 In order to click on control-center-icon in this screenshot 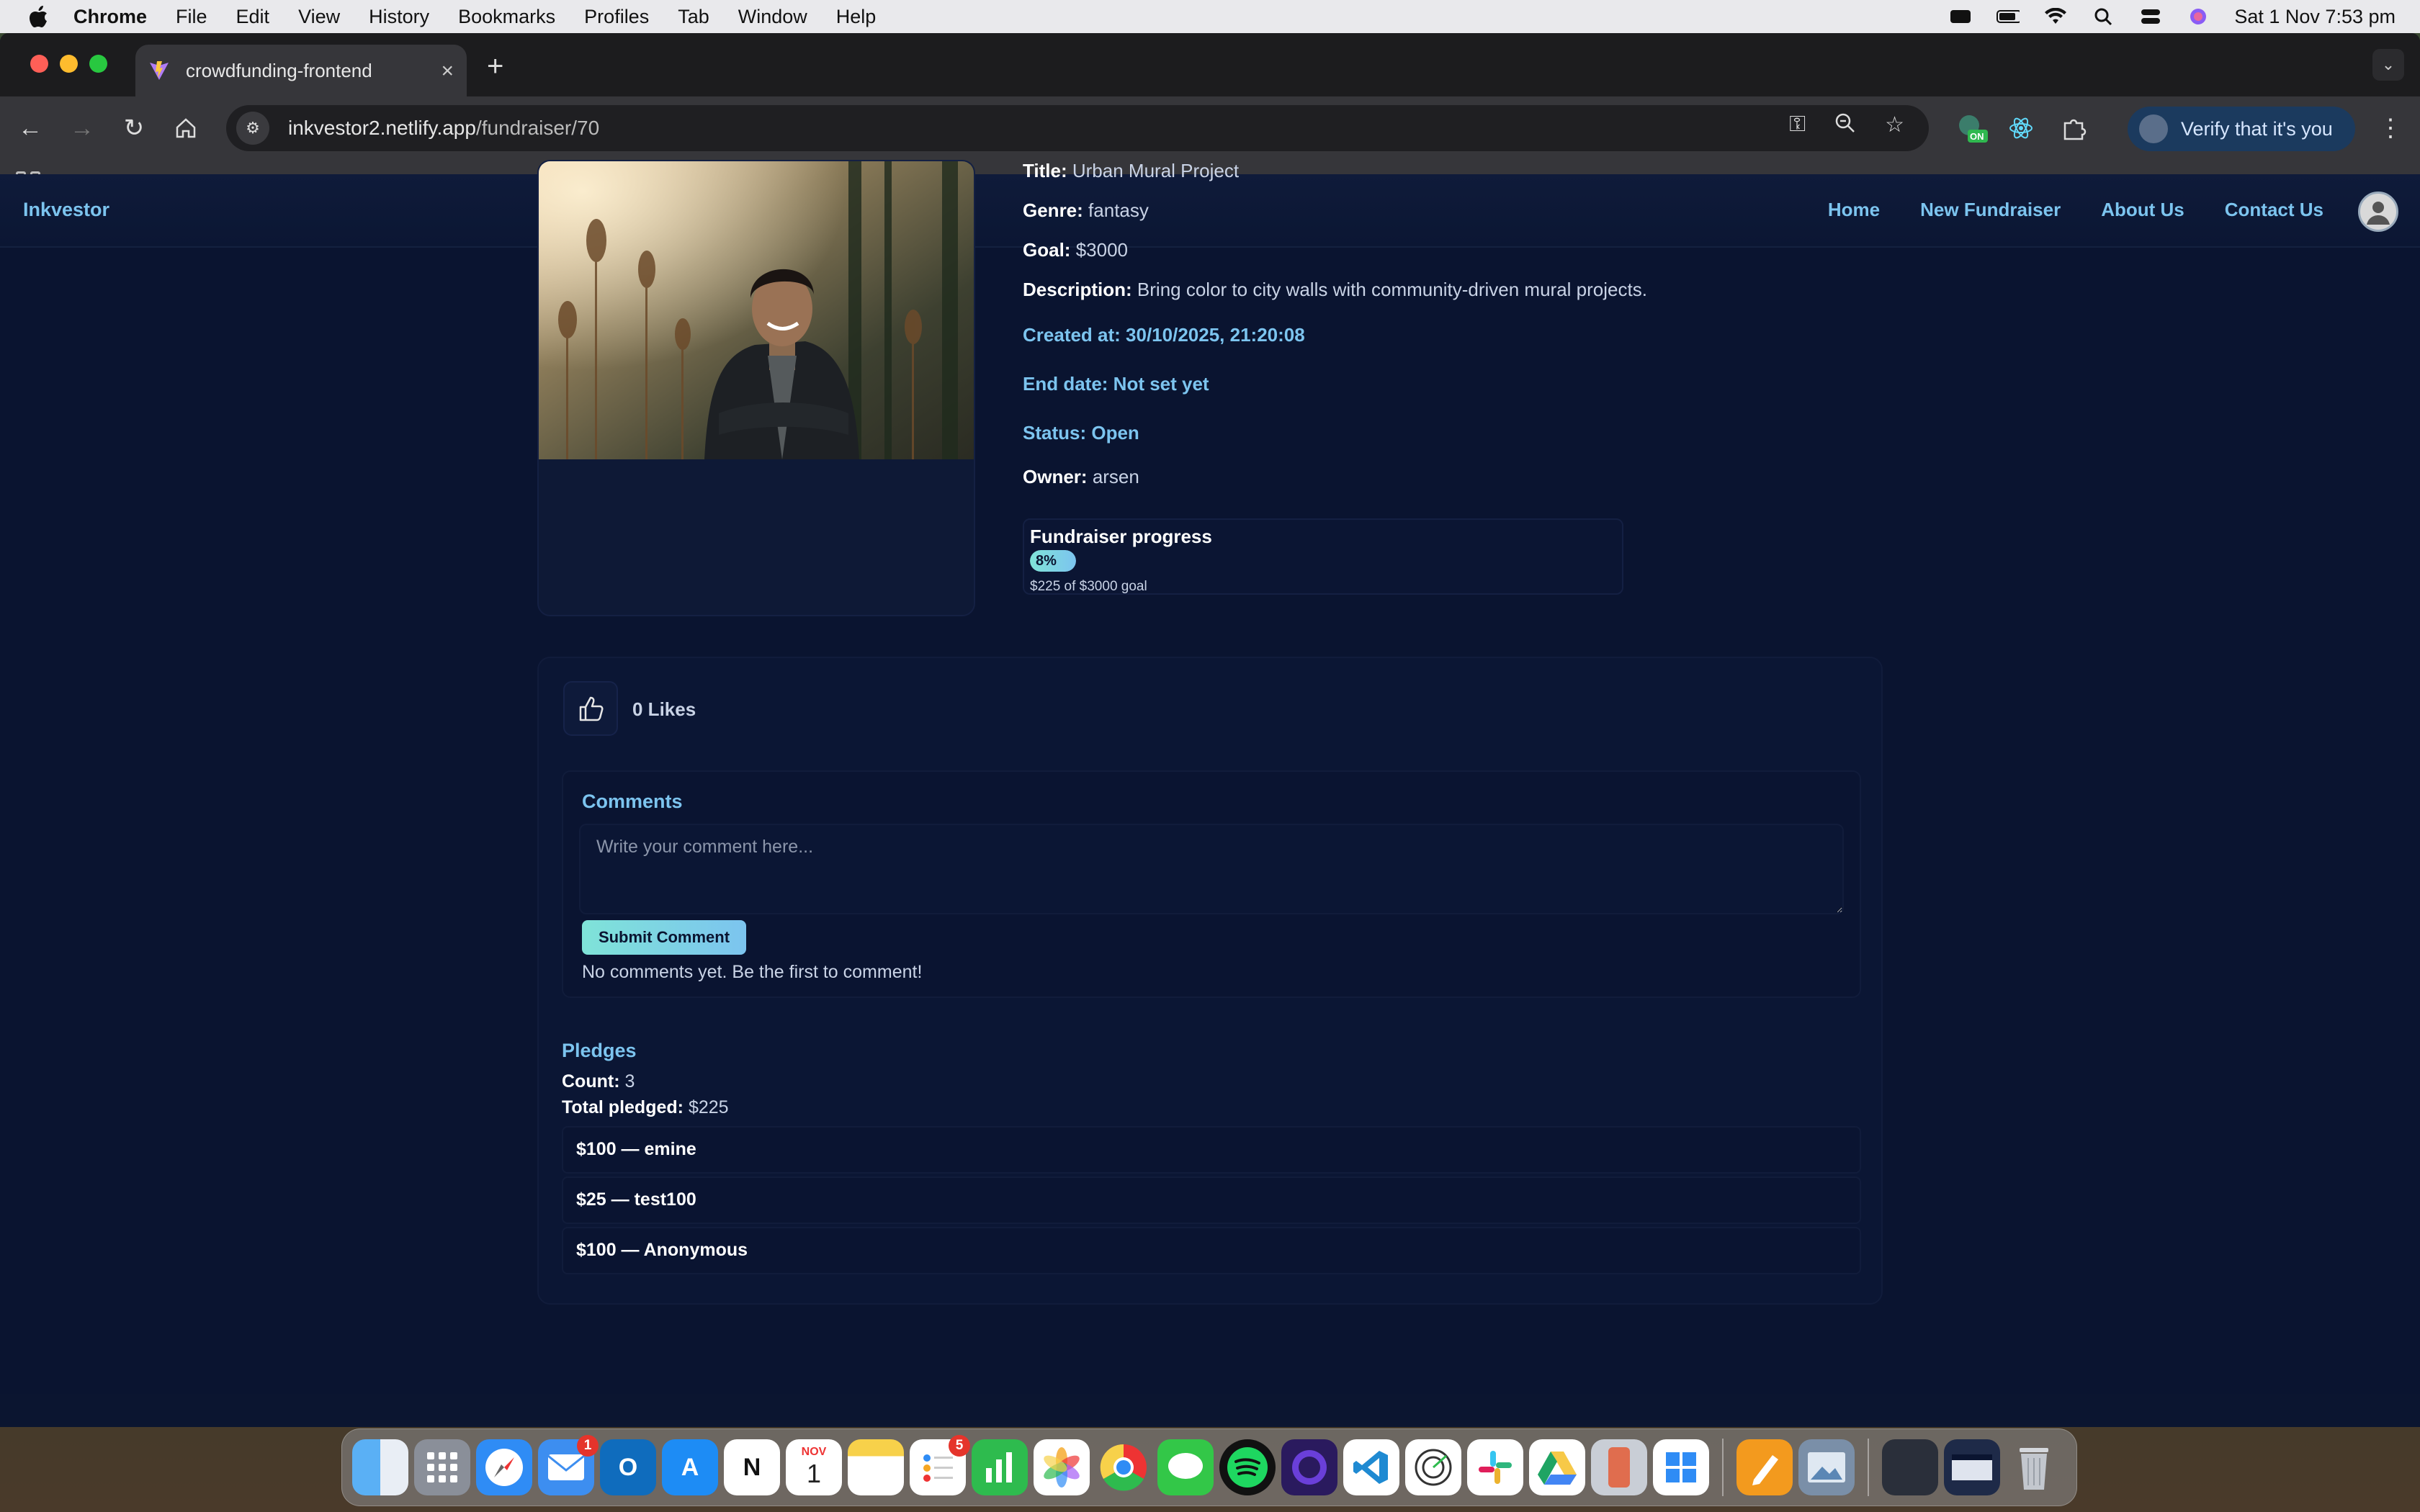, I will do `click(2150, 16)`.